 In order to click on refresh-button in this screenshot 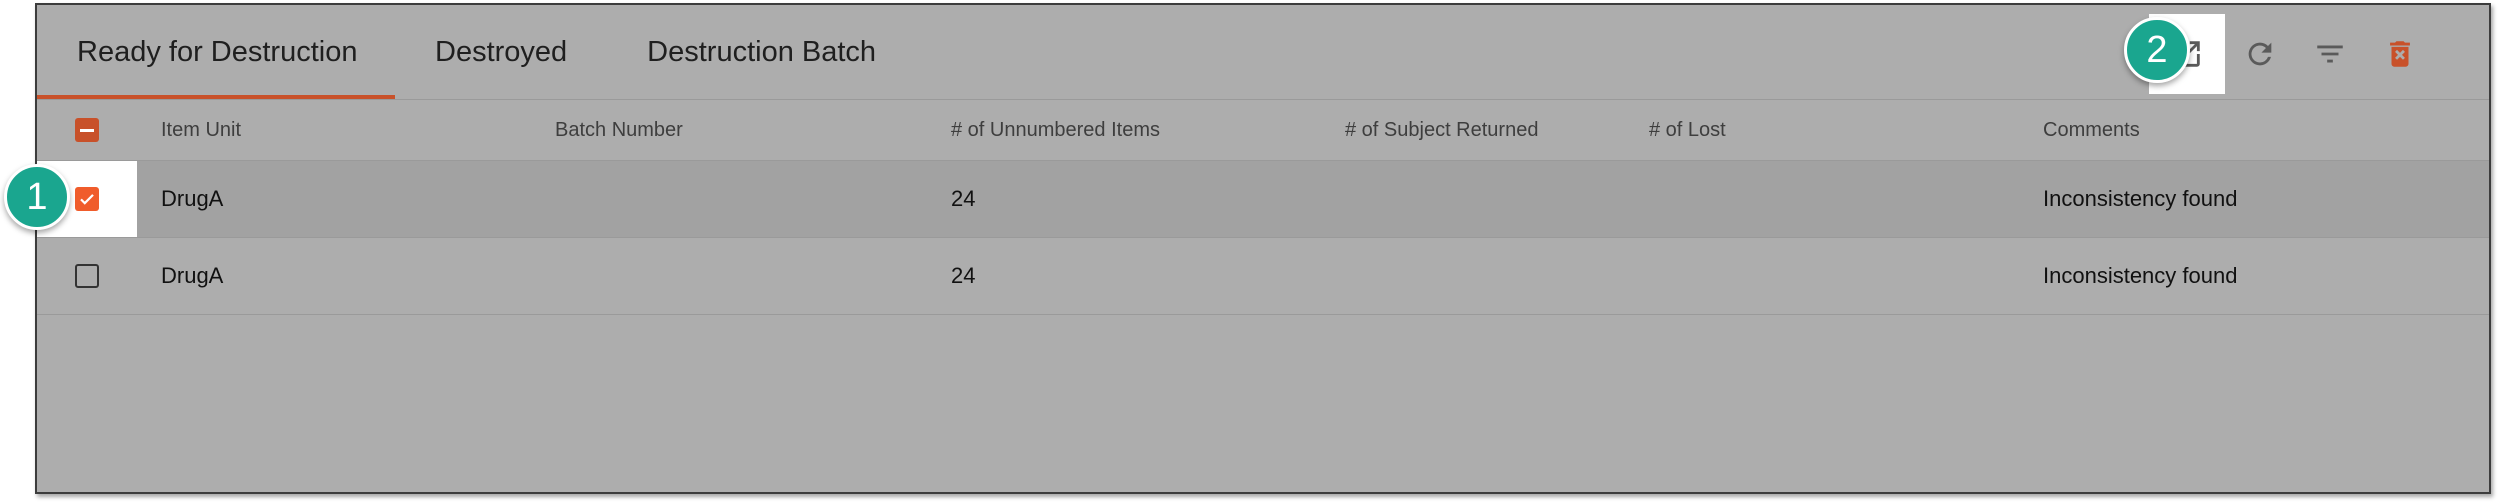, I will do `click(2260, 53)`.